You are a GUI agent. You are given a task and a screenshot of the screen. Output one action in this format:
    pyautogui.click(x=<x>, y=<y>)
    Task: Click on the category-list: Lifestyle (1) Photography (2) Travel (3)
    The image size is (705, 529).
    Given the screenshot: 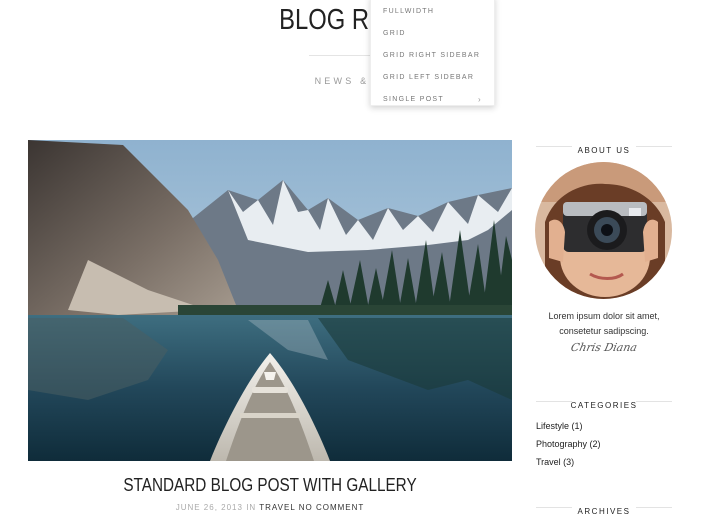 What is the action you would take?
    pyautogui.click(x=604, y=446)
    